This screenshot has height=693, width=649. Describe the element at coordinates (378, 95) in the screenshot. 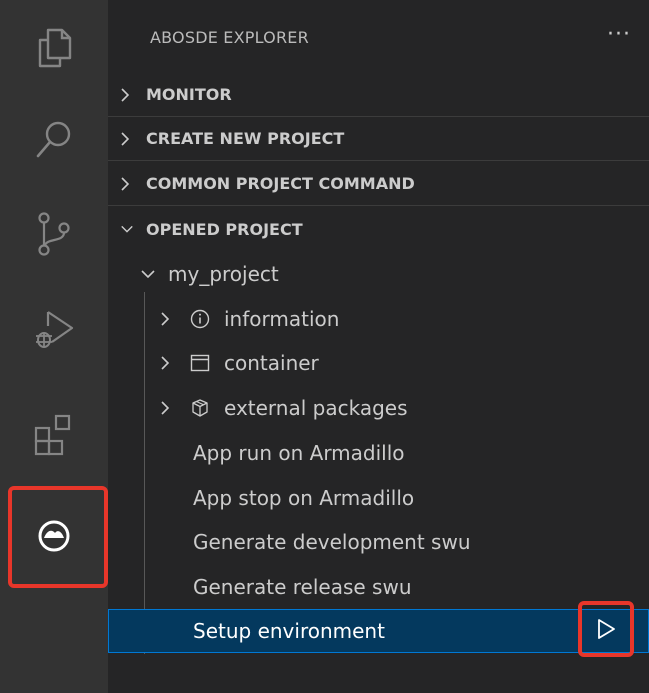

I see `section-monitor: MONITOR` at that location.